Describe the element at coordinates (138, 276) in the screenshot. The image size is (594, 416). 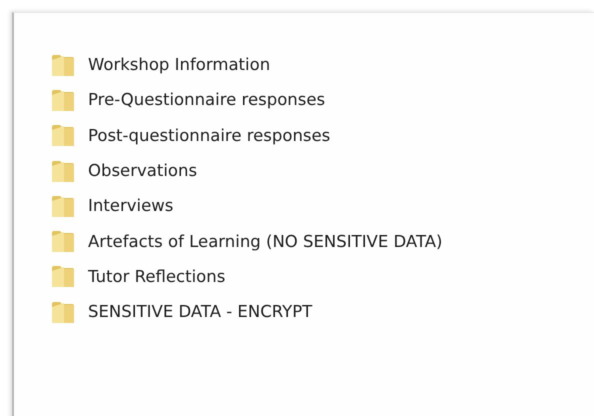
I see `folder-item: Tutor Reflections` at that location.